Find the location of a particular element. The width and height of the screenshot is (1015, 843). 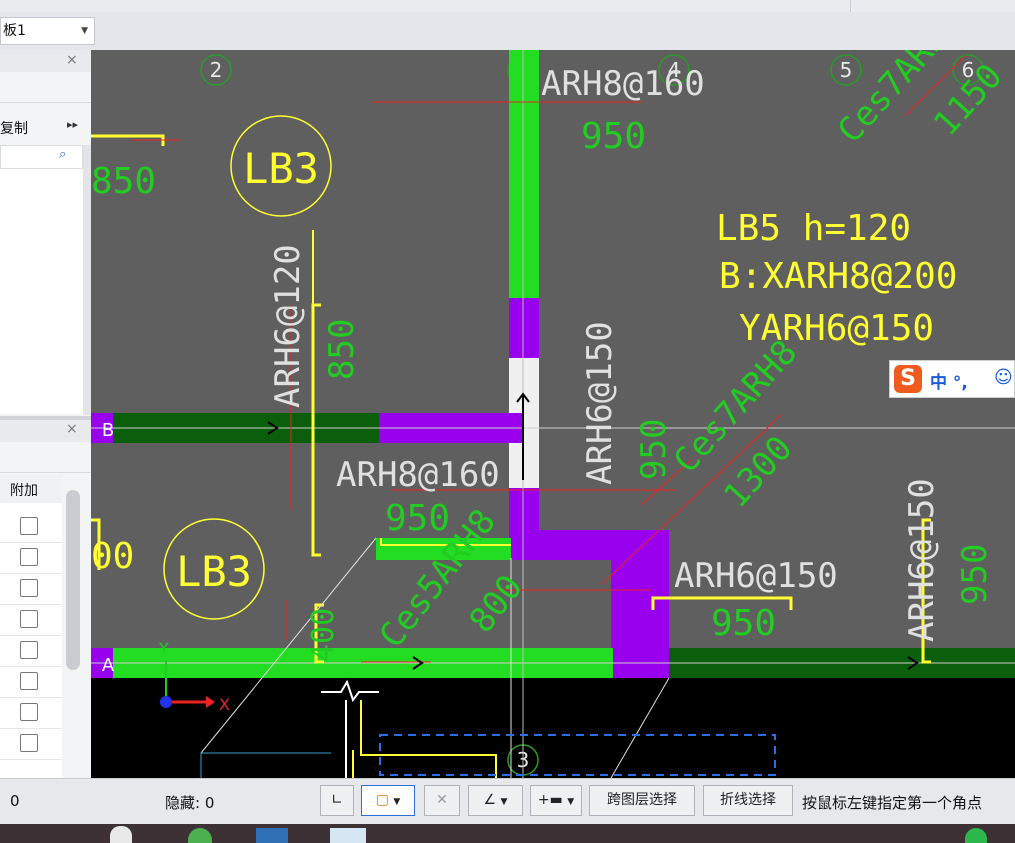

snap-button: +▬ ▼ is located at coordinates (556, 800).